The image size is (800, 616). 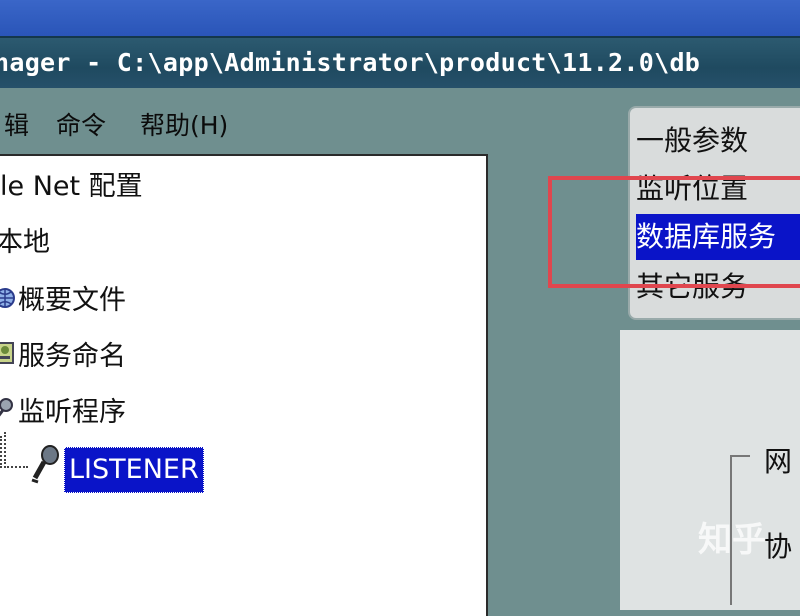 I want to click on menu-help: 帮助(H), so click(x=184, y=124).